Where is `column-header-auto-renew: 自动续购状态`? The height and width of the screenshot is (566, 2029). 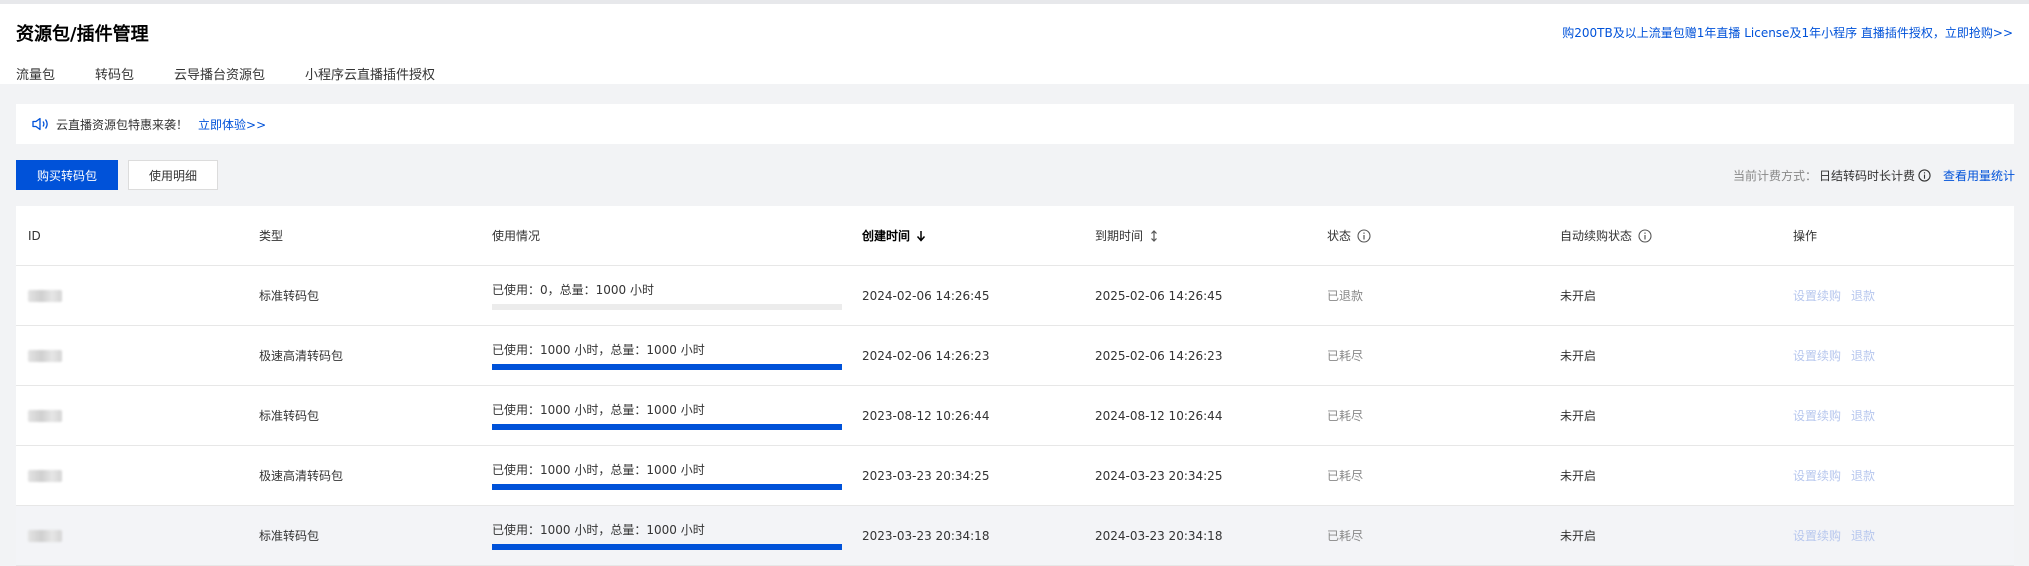 column-header-auto-renew: 自动续购状态 is located at coordinates (1606, 235).